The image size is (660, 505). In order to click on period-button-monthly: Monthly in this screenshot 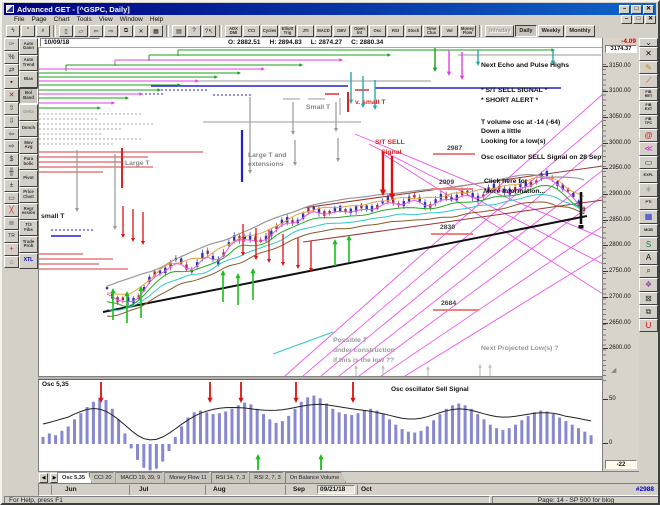, I will do `click(580, 31)`.